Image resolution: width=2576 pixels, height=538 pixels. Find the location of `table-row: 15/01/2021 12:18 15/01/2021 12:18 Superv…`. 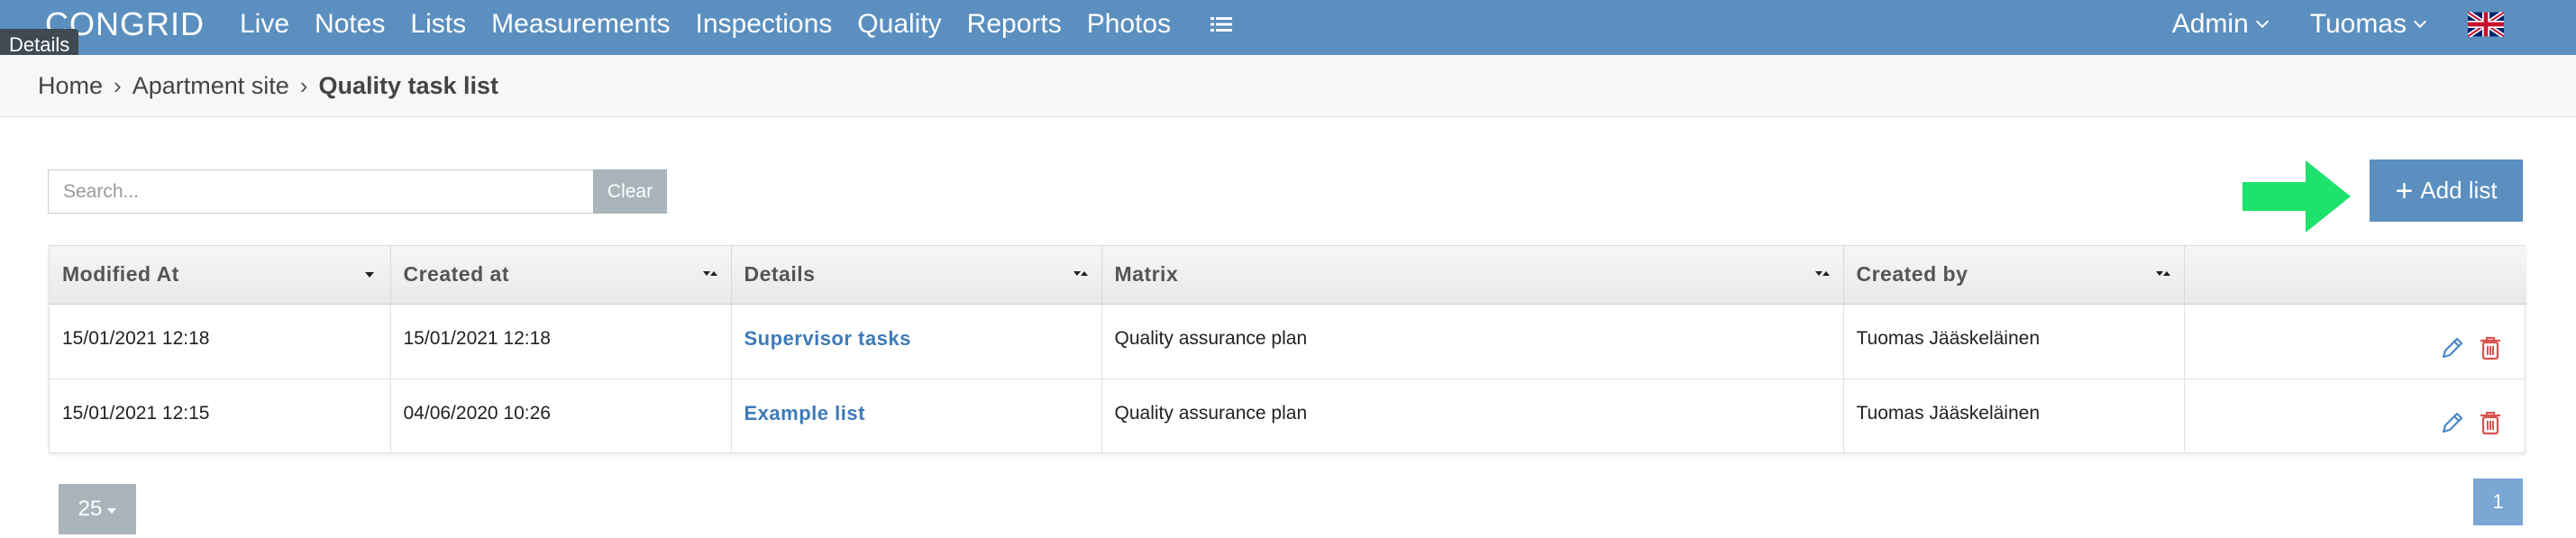

table-row: 15/01/2021 12:18 15/01/2021 12:18 Superv… is located at coordinates (1288, 341).